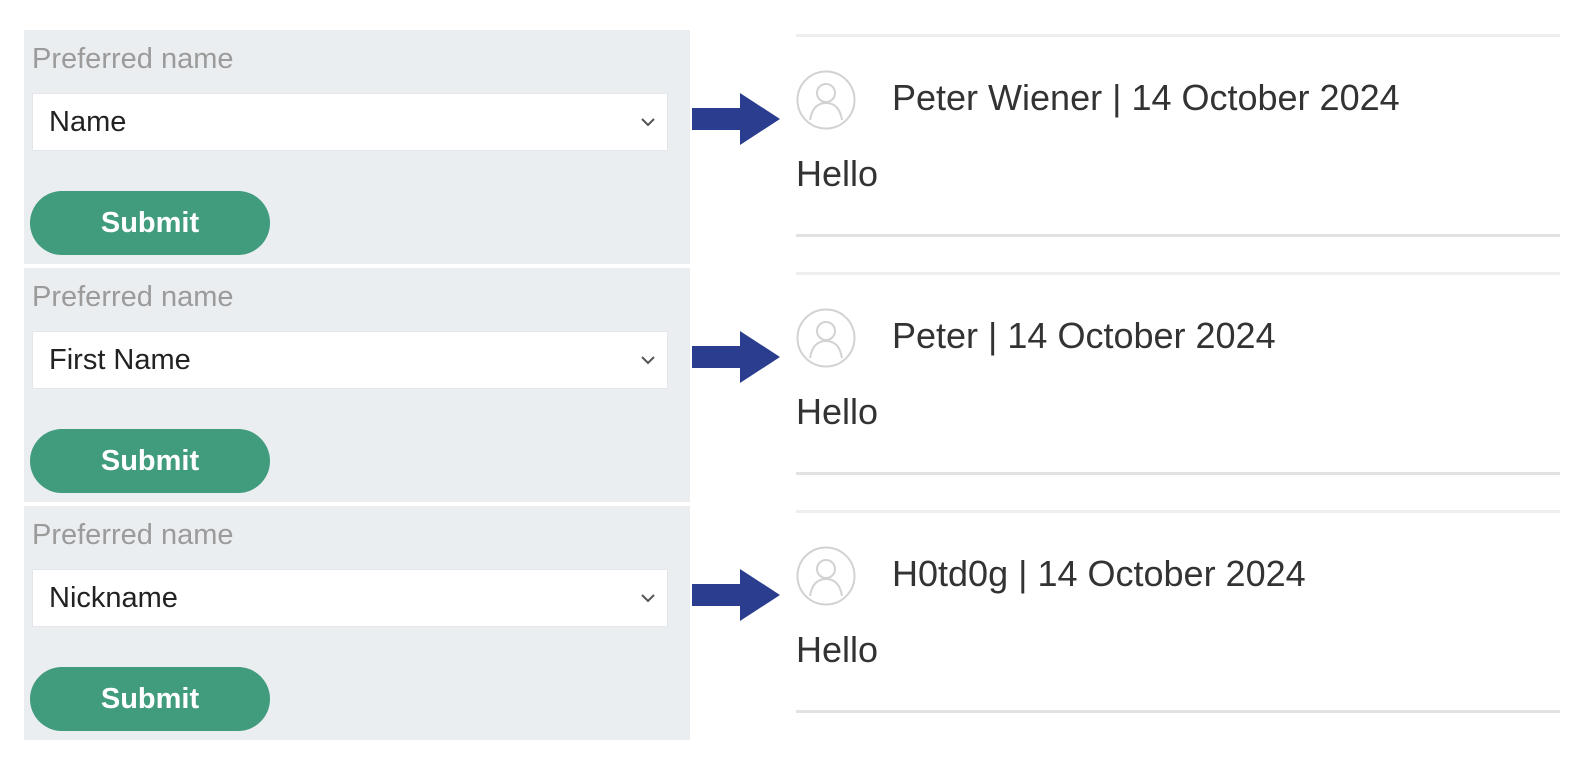 The width and height of the screenshot is (1584, 772). What do you see at coordinates (1178, 147) in the screenshot?
I see `comment-card: Peter Wiener | 14 October 2024 Hello` at bounding box center [1178, 147].